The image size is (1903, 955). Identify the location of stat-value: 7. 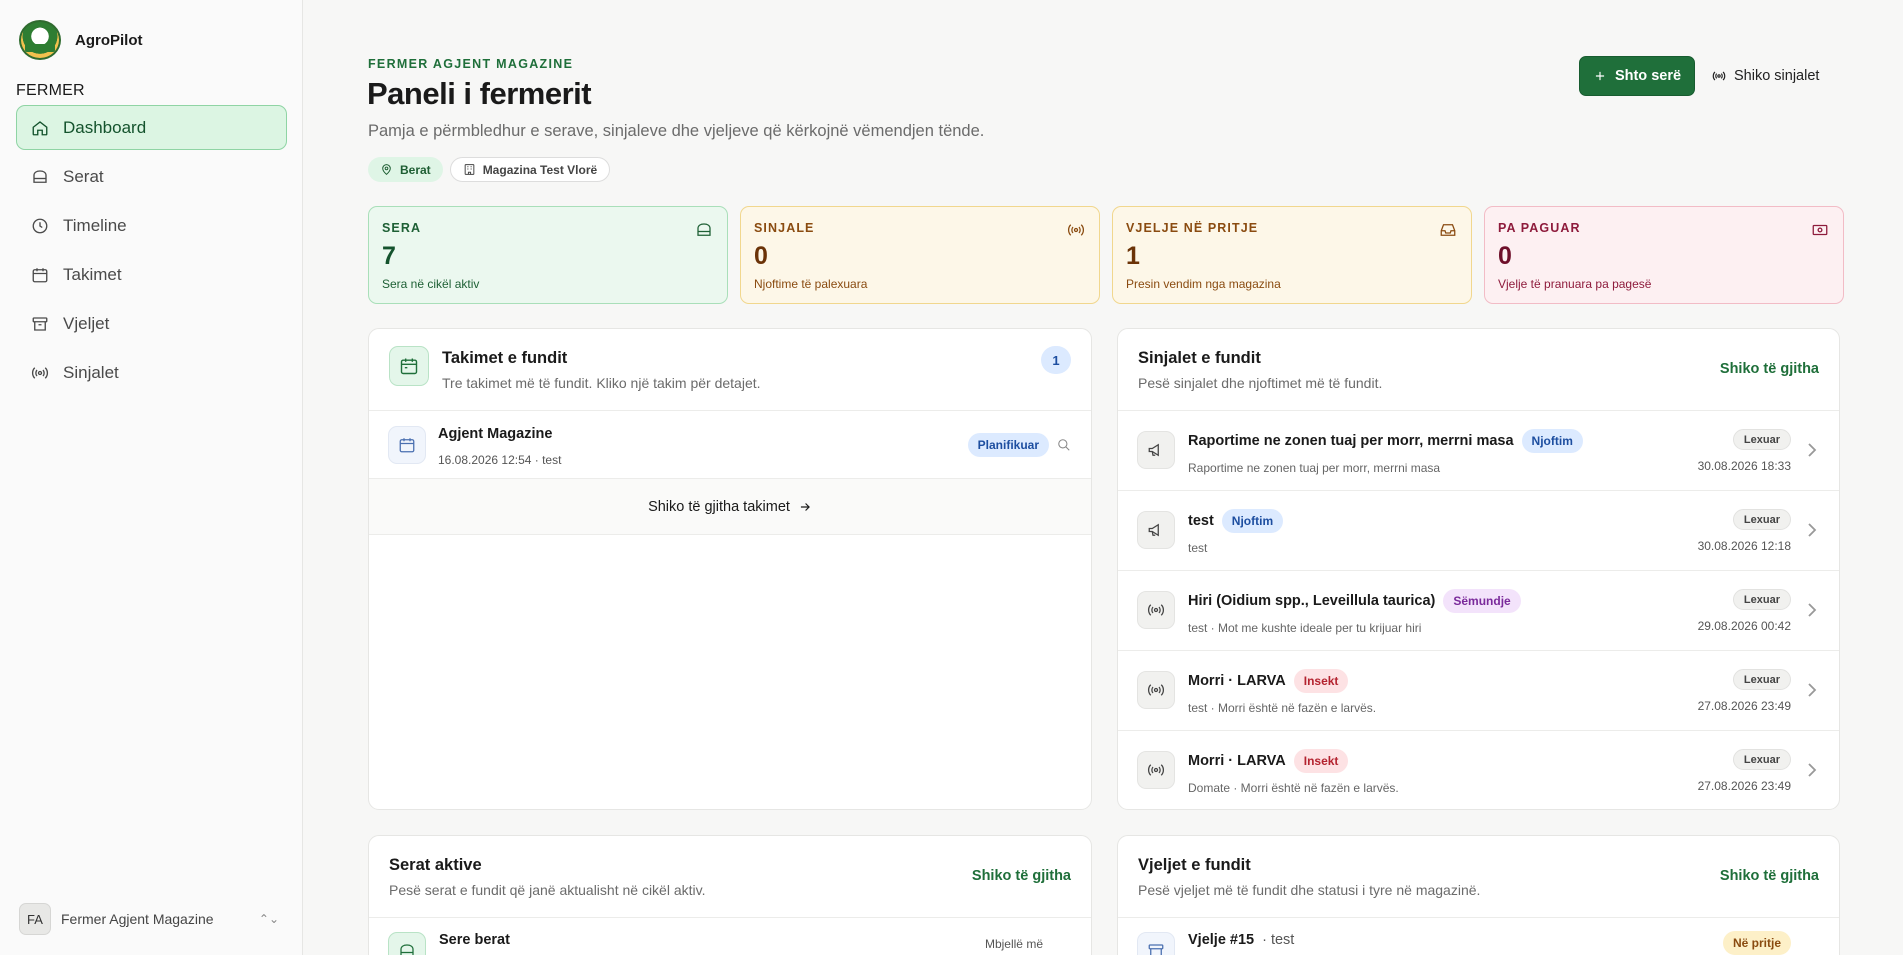
(389, 256).